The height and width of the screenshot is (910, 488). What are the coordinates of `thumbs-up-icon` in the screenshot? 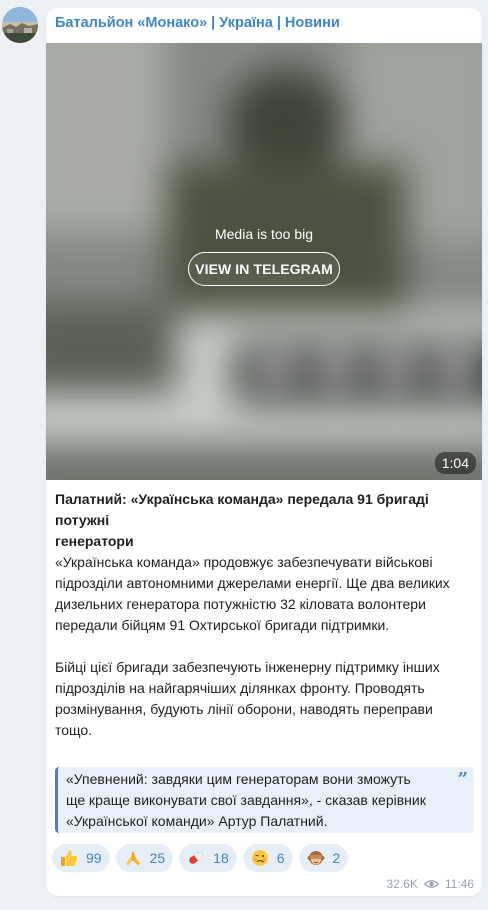 It's located at (69, 858).